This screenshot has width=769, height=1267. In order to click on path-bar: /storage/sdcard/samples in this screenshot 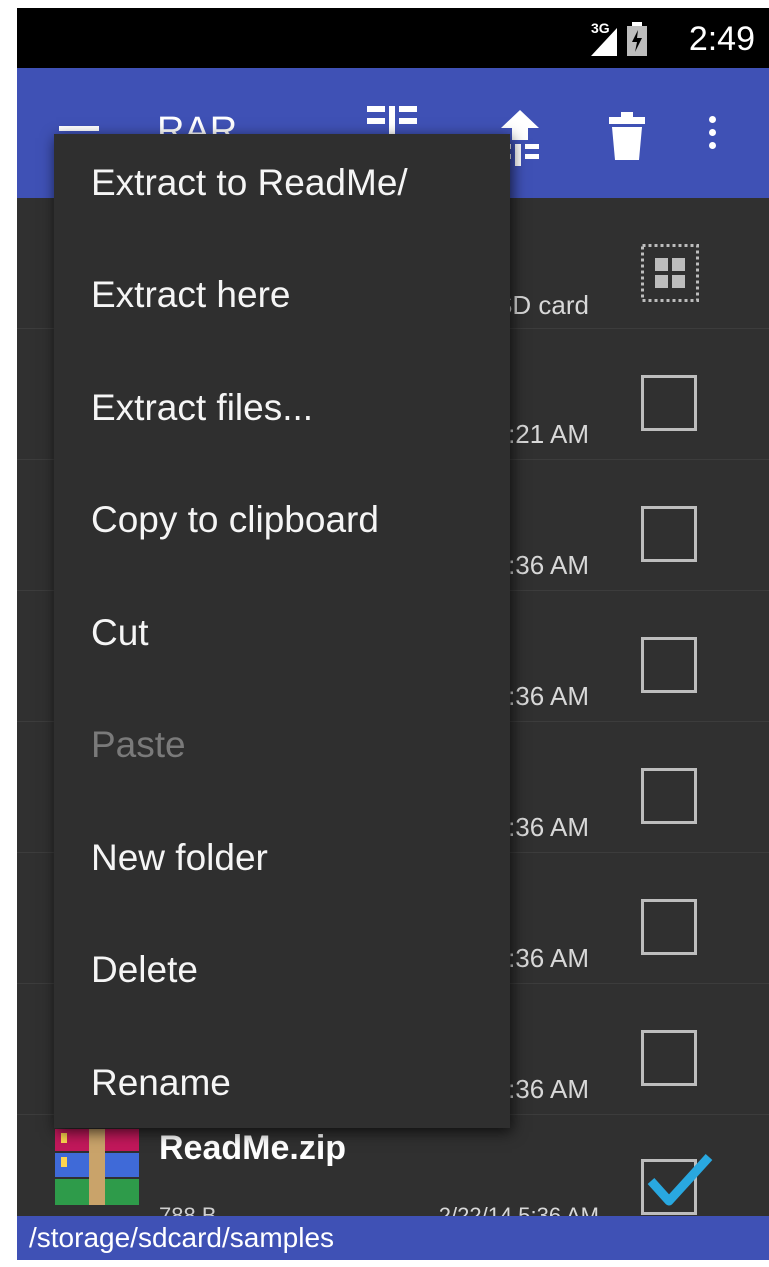, I will do `click(393, 1238)`.